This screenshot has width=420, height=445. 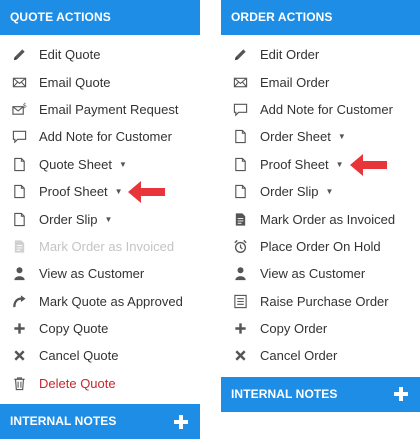 I want to click on edit-order-action: Edit Order, so click(x=320, y=54).